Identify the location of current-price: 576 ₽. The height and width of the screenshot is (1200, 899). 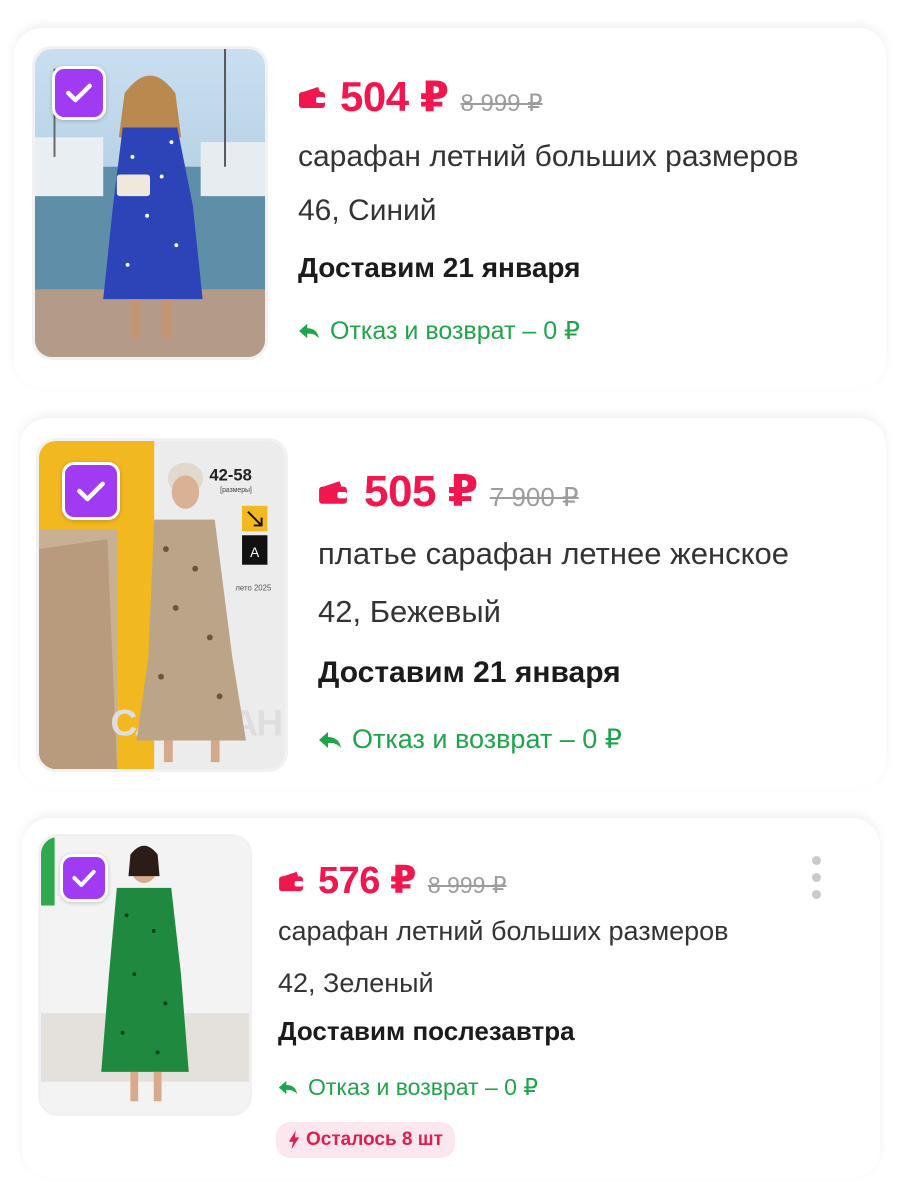
(367, 881).